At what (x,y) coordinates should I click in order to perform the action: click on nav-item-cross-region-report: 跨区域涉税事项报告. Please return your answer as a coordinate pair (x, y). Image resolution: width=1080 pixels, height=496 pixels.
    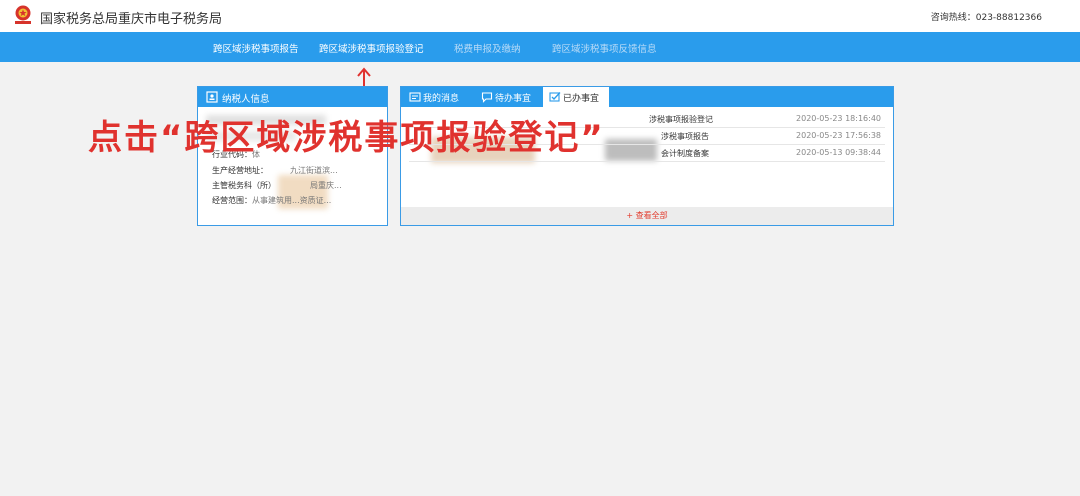
    Looking at the image, I should click on (256, 48).